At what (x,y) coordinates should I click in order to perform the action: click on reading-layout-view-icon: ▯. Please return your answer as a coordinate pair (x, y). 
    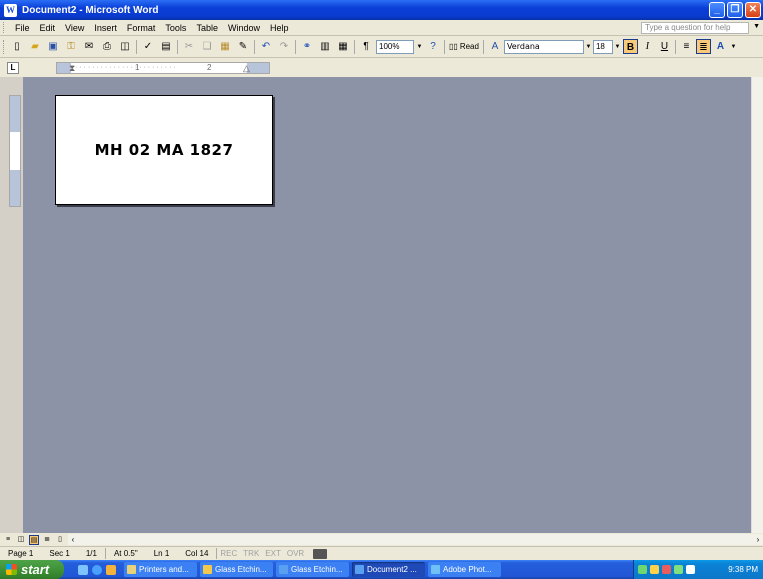
    Looking at the image, I should click on (60, 540).